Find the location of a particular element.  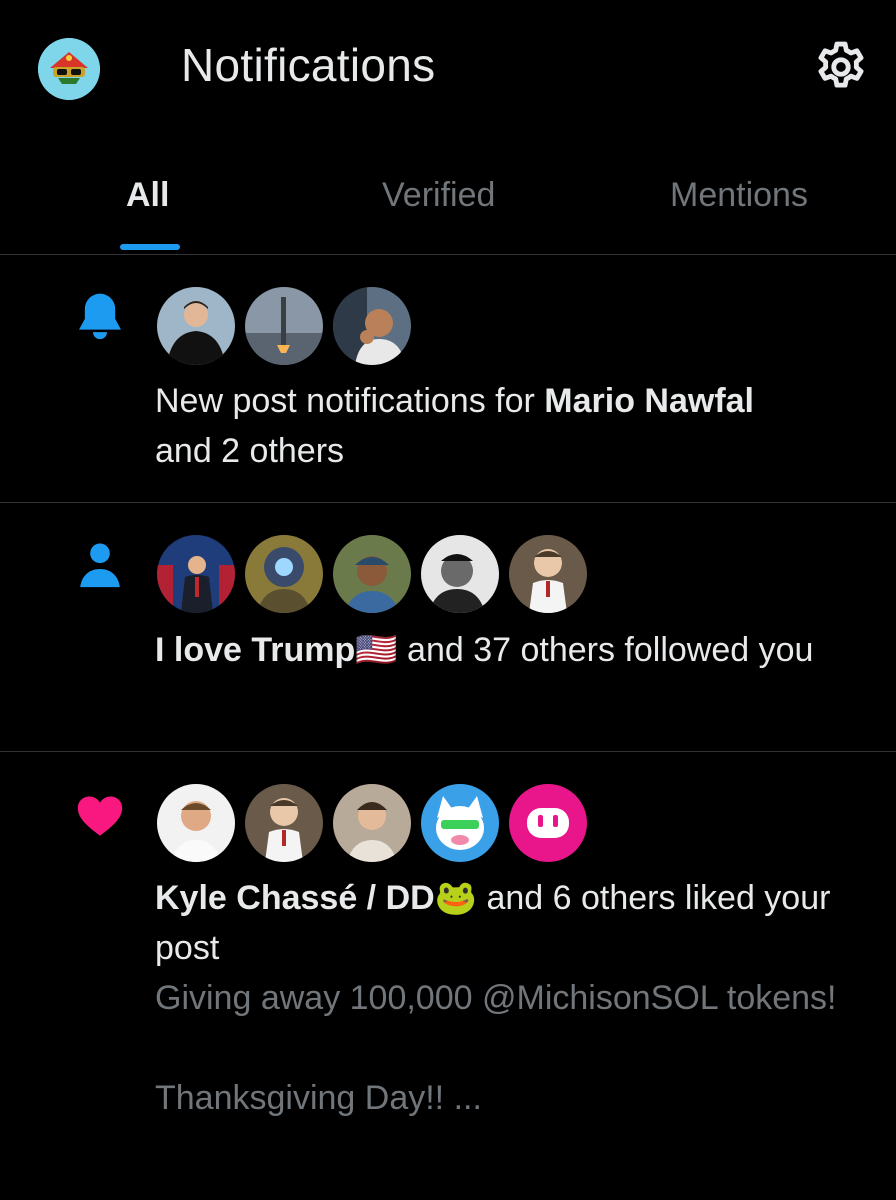

person-icon is located at coordinates (100, 565).